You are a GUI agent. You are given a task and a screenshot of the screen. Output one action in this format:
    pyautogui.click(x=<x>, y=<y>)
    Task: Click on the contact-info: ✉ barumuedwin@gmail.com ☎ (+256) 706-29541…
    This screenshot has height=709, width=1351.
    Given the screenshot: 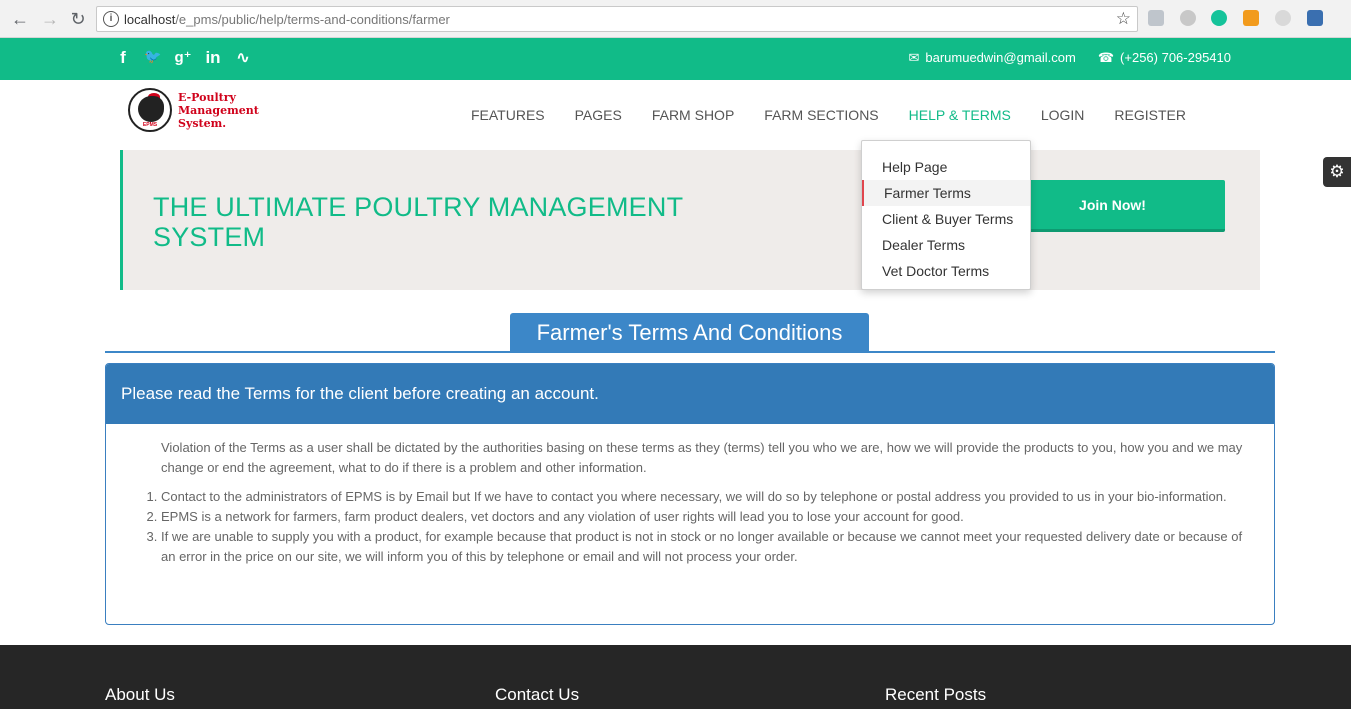 What is the action you would take?
    pyautogui.click(x=1069, y=58)
    